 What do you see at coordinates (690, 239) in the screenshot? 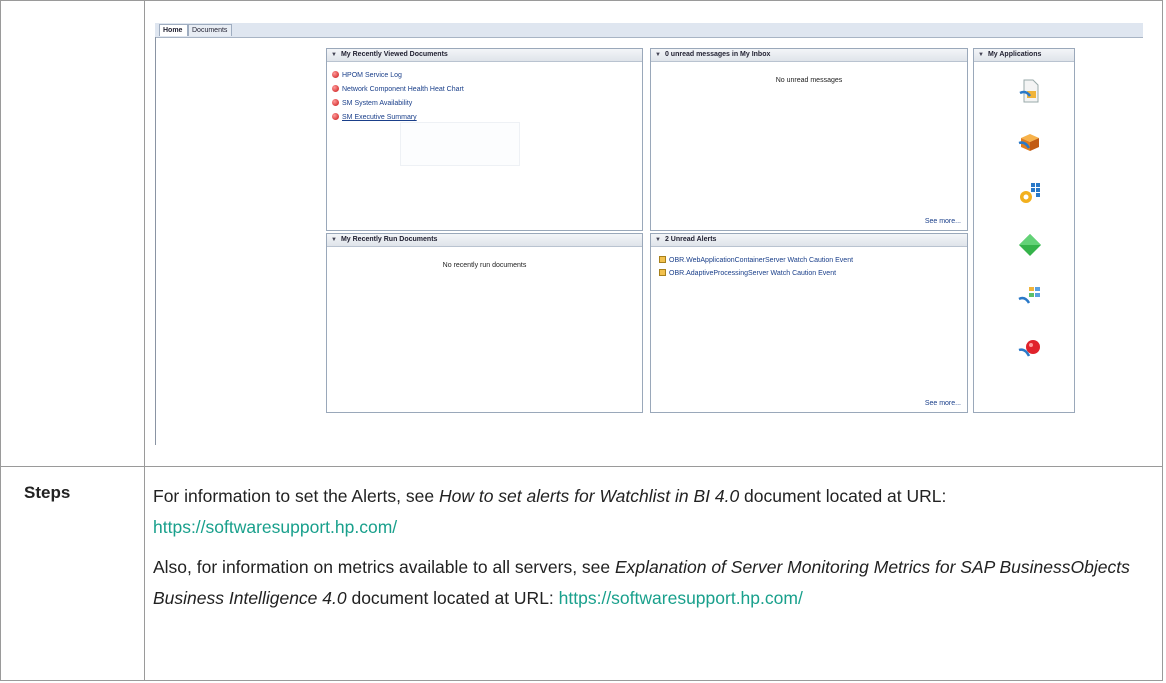
I see `panel-title: 2 Unread Alerts` at bounding box center [690, 239].